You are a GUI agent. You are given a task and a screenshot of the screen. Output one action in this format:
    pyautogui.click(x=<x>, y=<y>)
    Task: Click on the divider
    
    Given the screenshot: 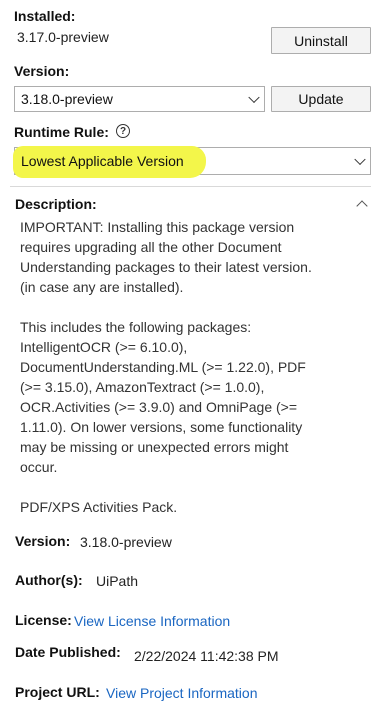 What is the action you would take?
    pyautogui.click(x=190, y=186)
    